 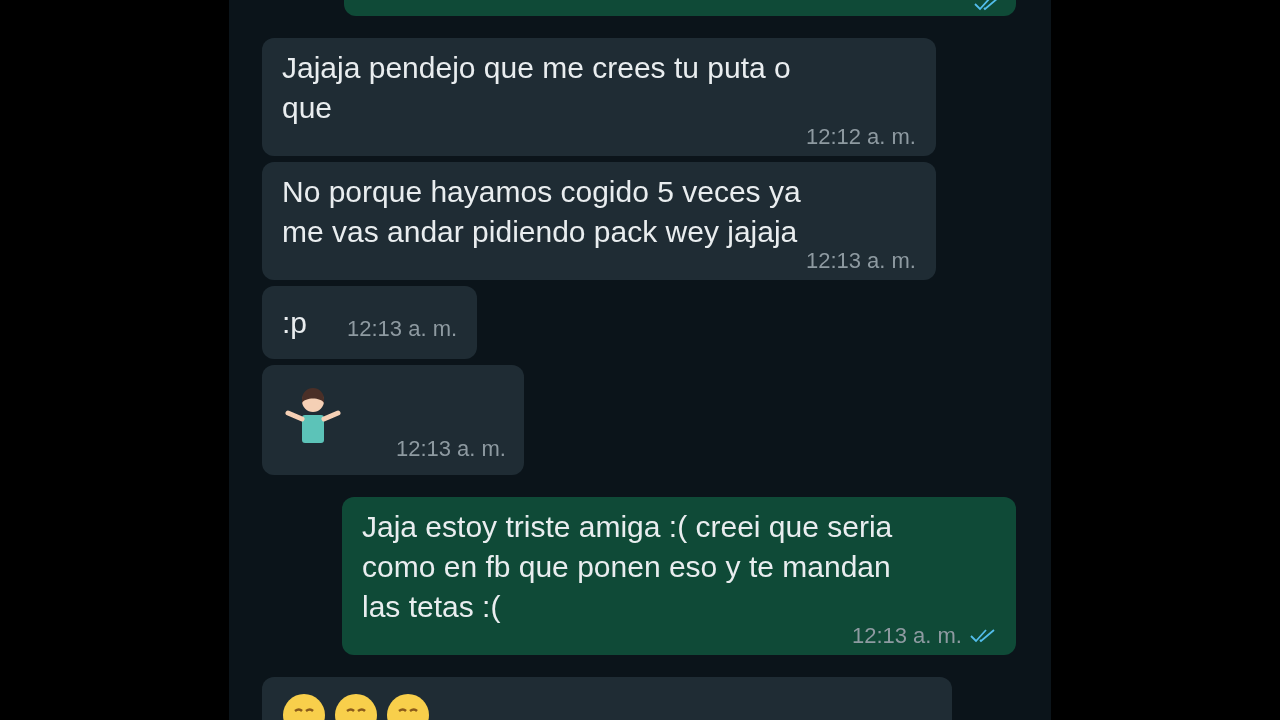 What do you see at coordinates (860, 137) in the screenshot?
I see `message-time: 12:12 a. m.` at bounding box center [860, 137].